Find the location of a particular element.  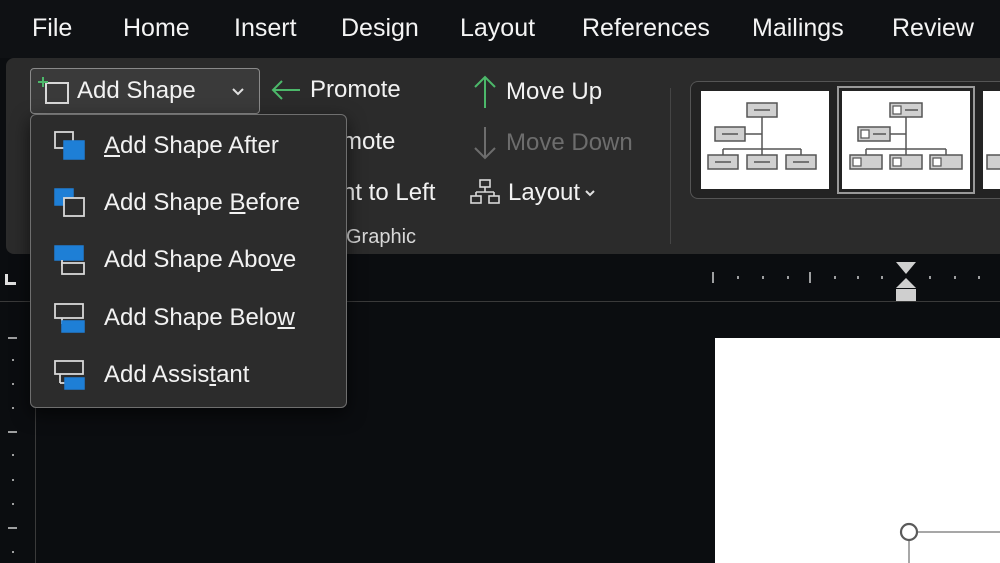

label-part: Add Shape Abo is located at coordinates (187, 259).